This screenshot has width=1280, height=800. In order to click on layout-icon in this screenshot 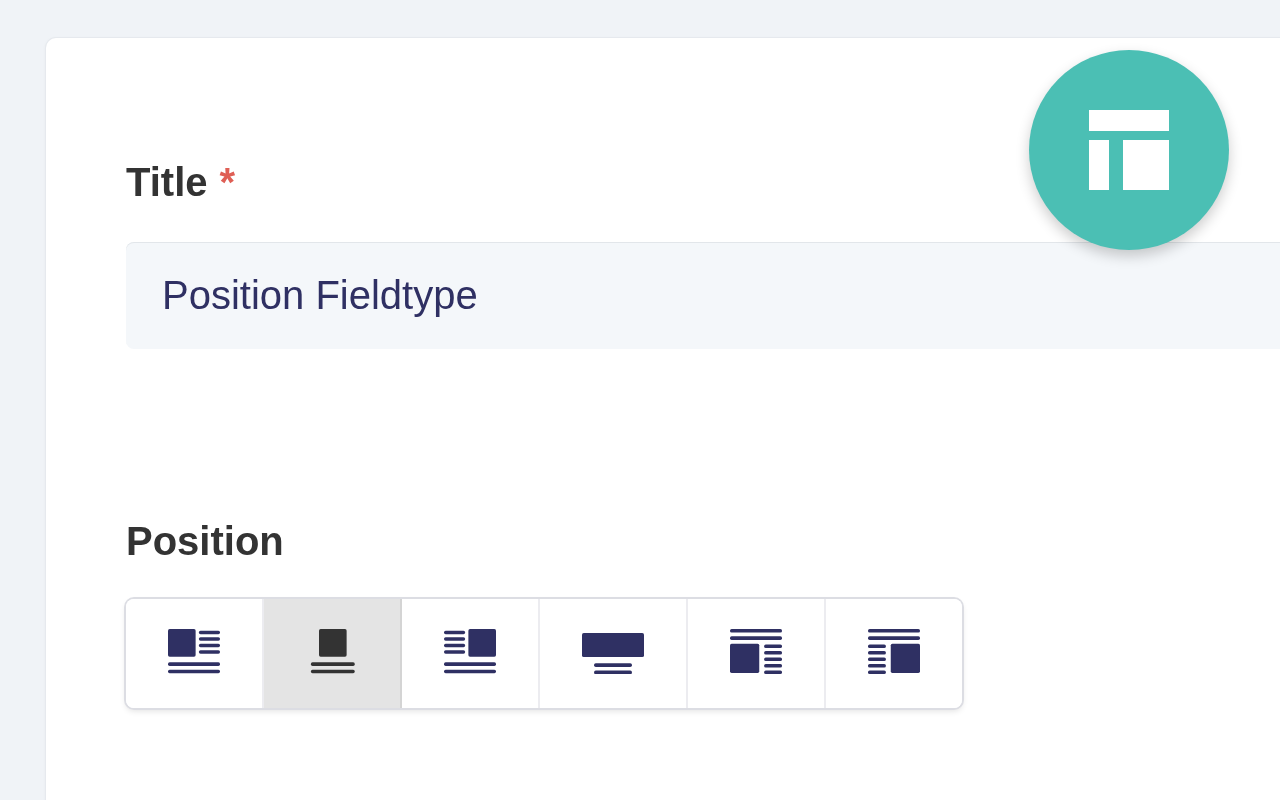, I will do `click(1129, 150)`.